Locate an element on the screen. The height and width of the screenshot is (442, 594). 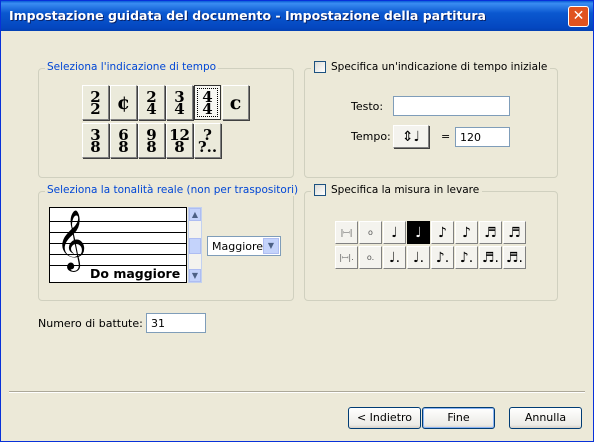
key-scrollbar: ▲ ▼ is located at coordinates (195, 245).